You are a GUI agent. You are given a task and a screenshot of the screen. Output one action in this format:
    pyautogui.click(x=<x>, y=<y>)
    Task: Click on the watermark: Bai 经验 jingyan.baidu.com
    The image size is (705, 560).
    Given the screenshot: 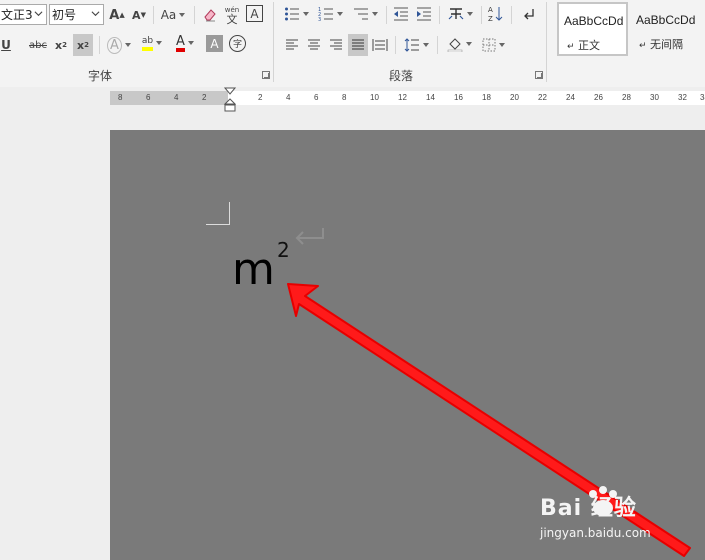 What is the action you would take?
    pyautogui.click(x=595, y=513)
    